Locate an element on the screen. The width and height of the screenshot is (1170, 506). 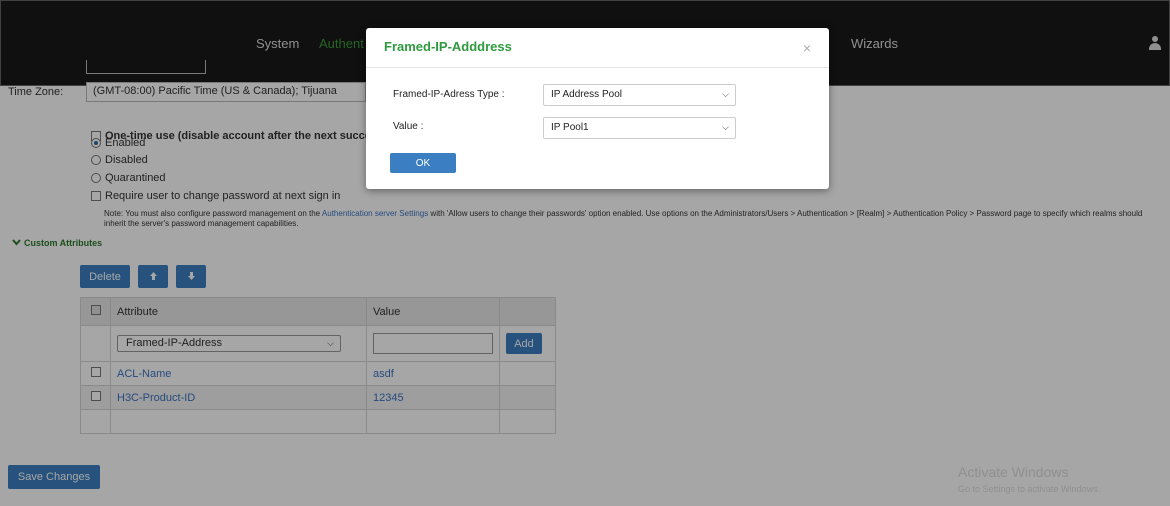
ip-type-label: Framed-IP-Adress Type : is located at coordinates (449, 94).